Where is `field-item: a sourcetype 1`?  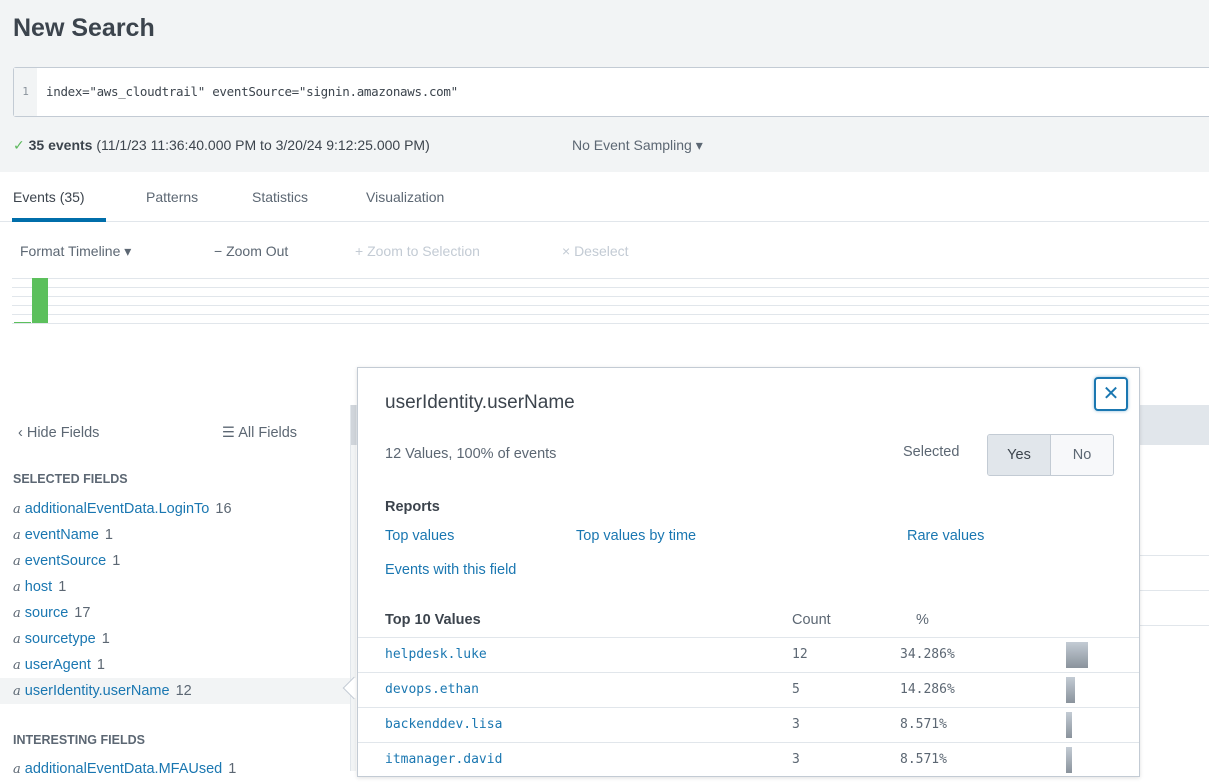 field-item: a sourcetype 1 is located at coordinates (175, 639).